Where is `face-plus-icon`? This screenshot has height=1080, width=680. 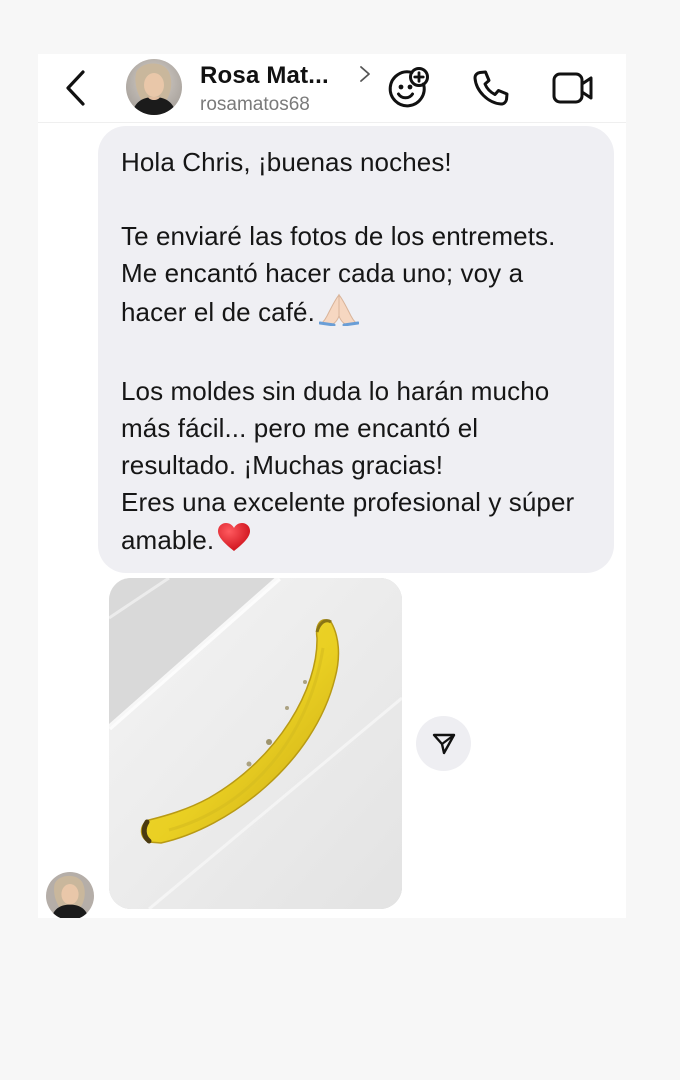 face-plus-icon is located at coordinates (408, 87).